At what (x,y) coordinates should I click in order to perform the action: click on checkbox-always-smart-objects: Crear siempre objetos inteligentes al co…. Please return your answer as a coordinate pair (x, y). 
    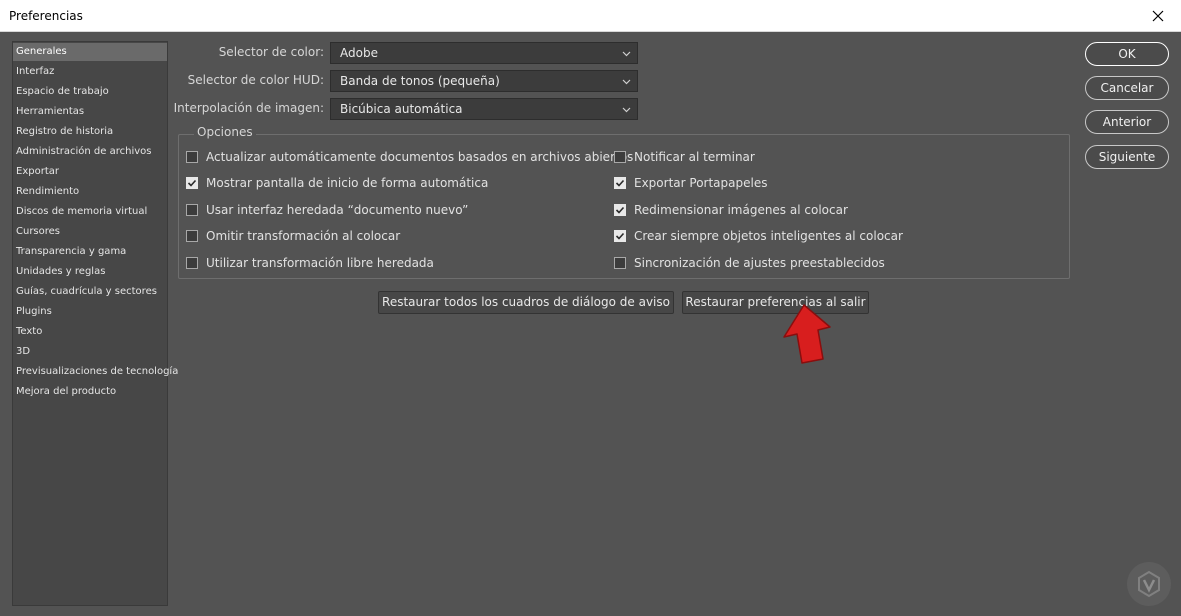
    Looking at the image, I should click on (758, 236).